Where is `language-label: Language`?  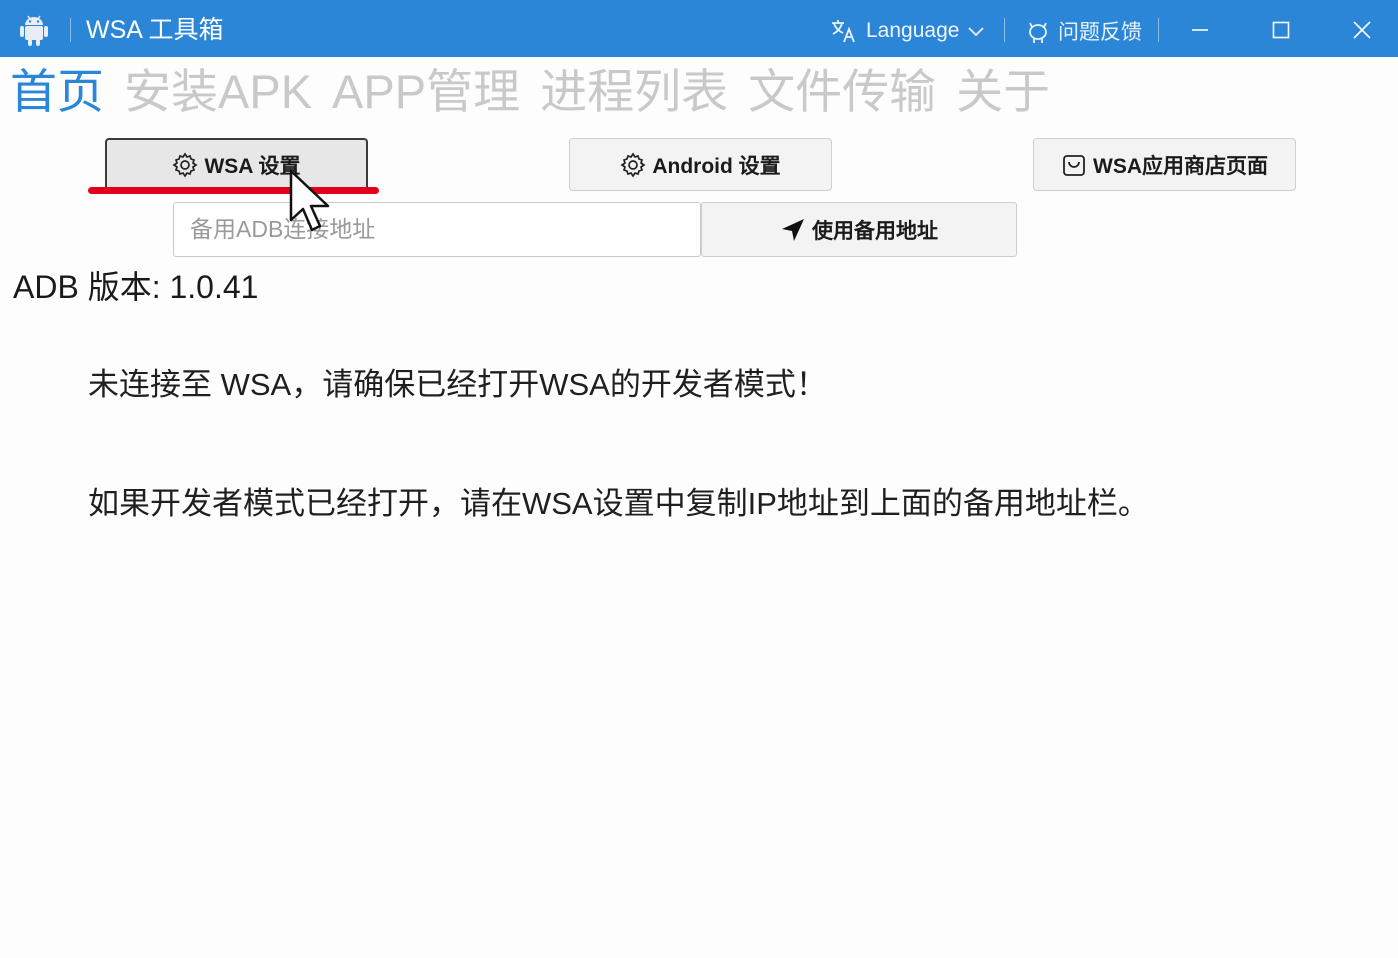
language-label: Language is located at coordinates (913, 30).